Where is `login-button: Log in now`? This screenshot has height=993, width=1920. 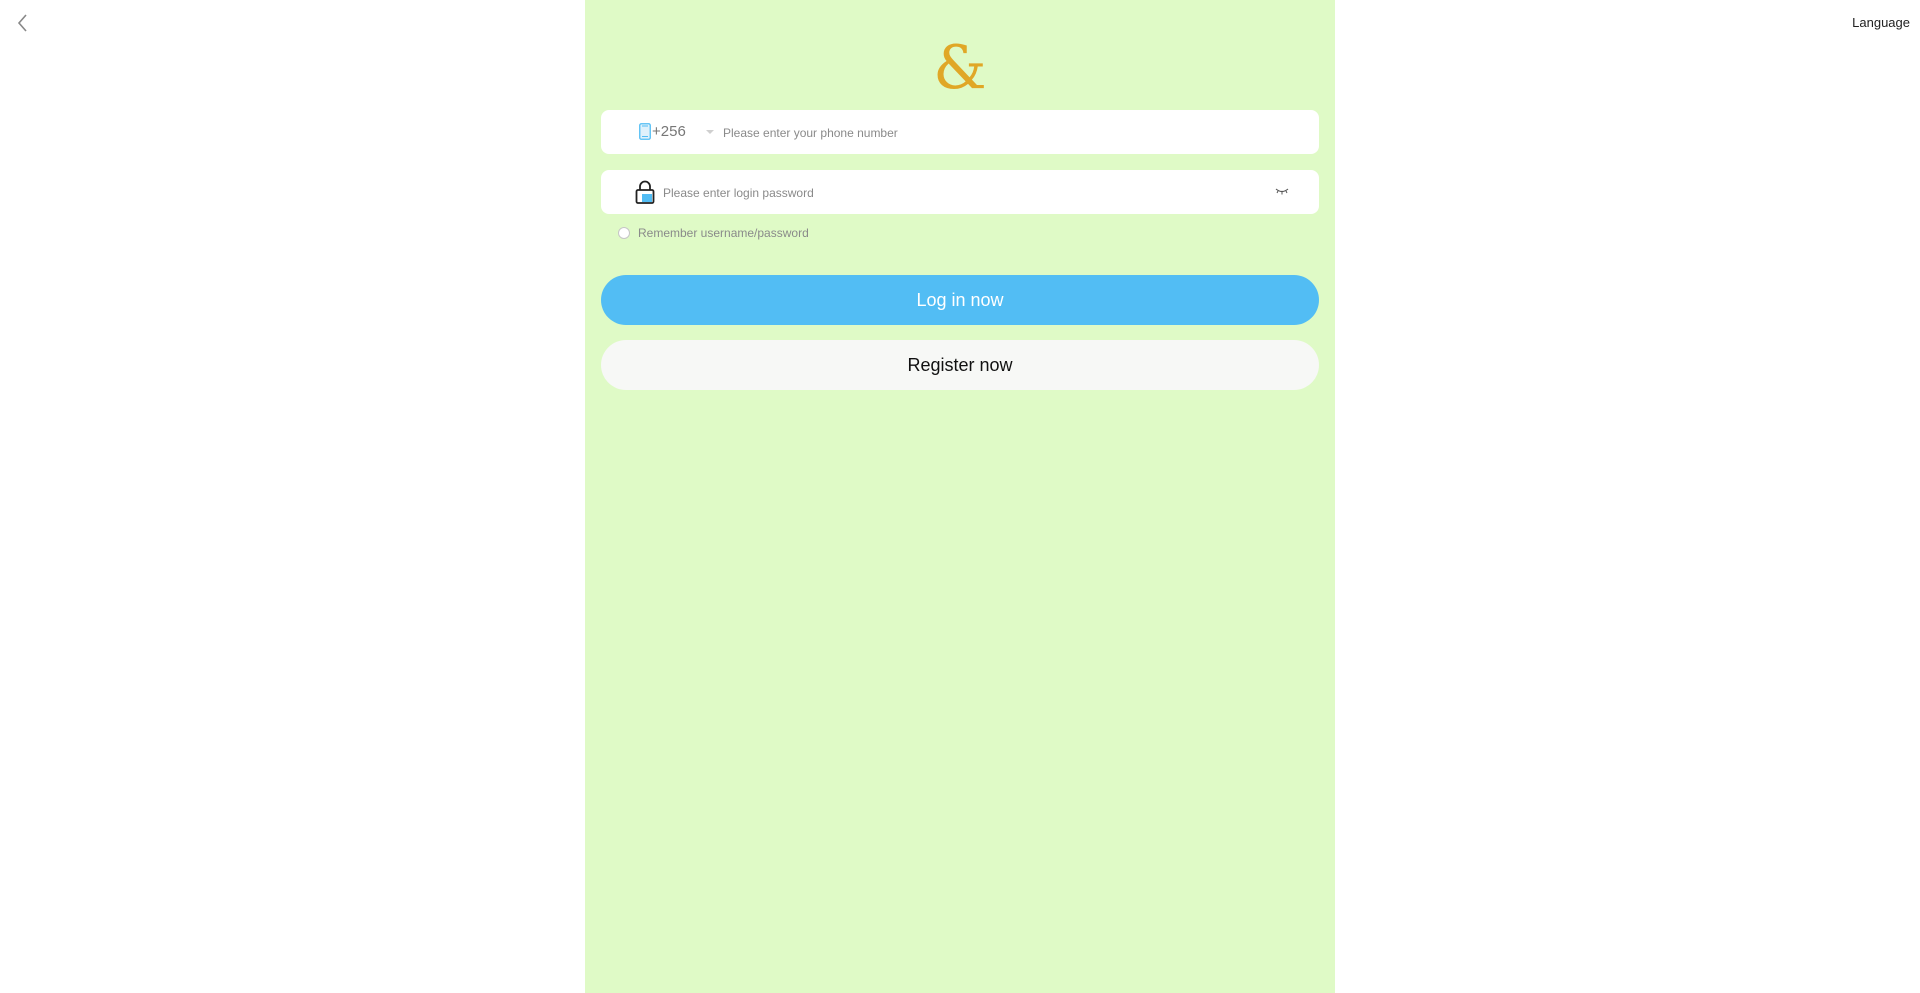 login-button: Log in now is located at coordinates (960, 300).